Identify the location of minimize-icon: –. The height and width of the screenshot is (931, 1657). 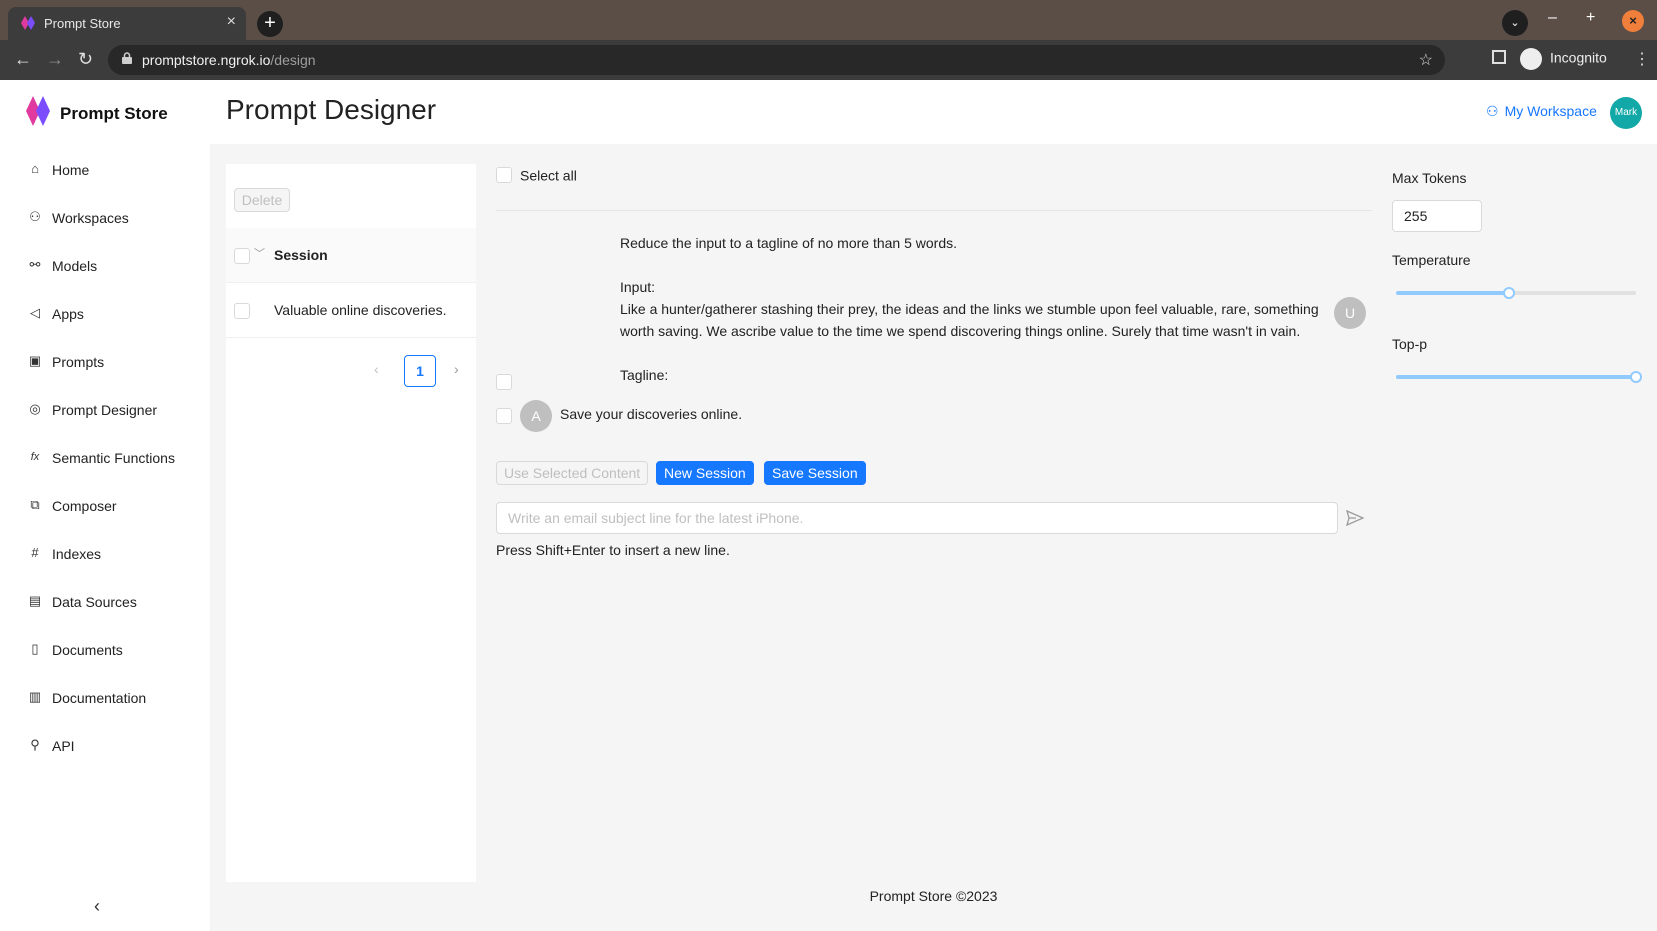
(1552, 18).